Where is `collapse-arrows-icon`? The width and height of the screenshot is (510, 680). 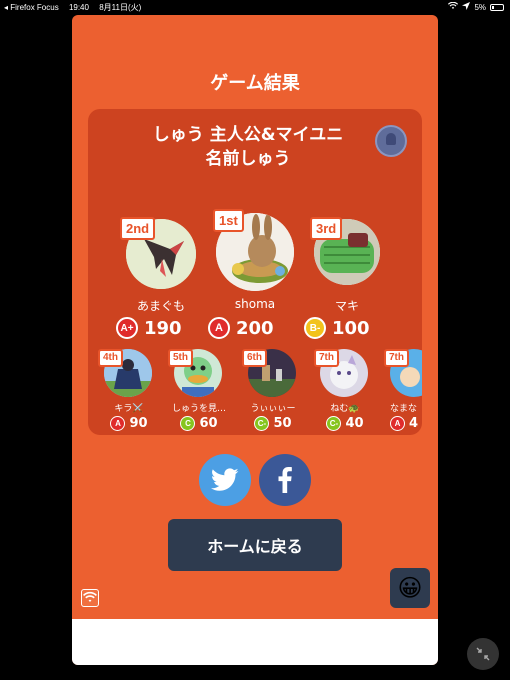
collapse-arrows-icon is located at coordinates (483, 654).